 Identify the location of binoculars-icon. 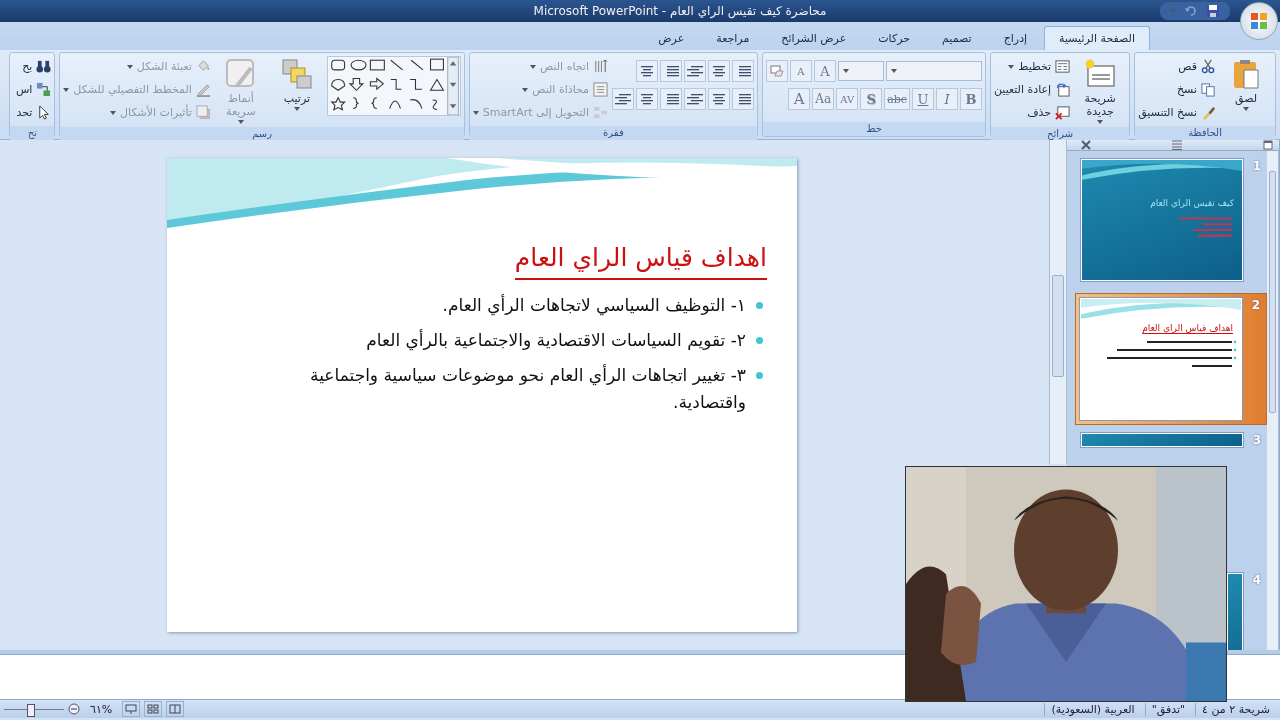
(44, 66).